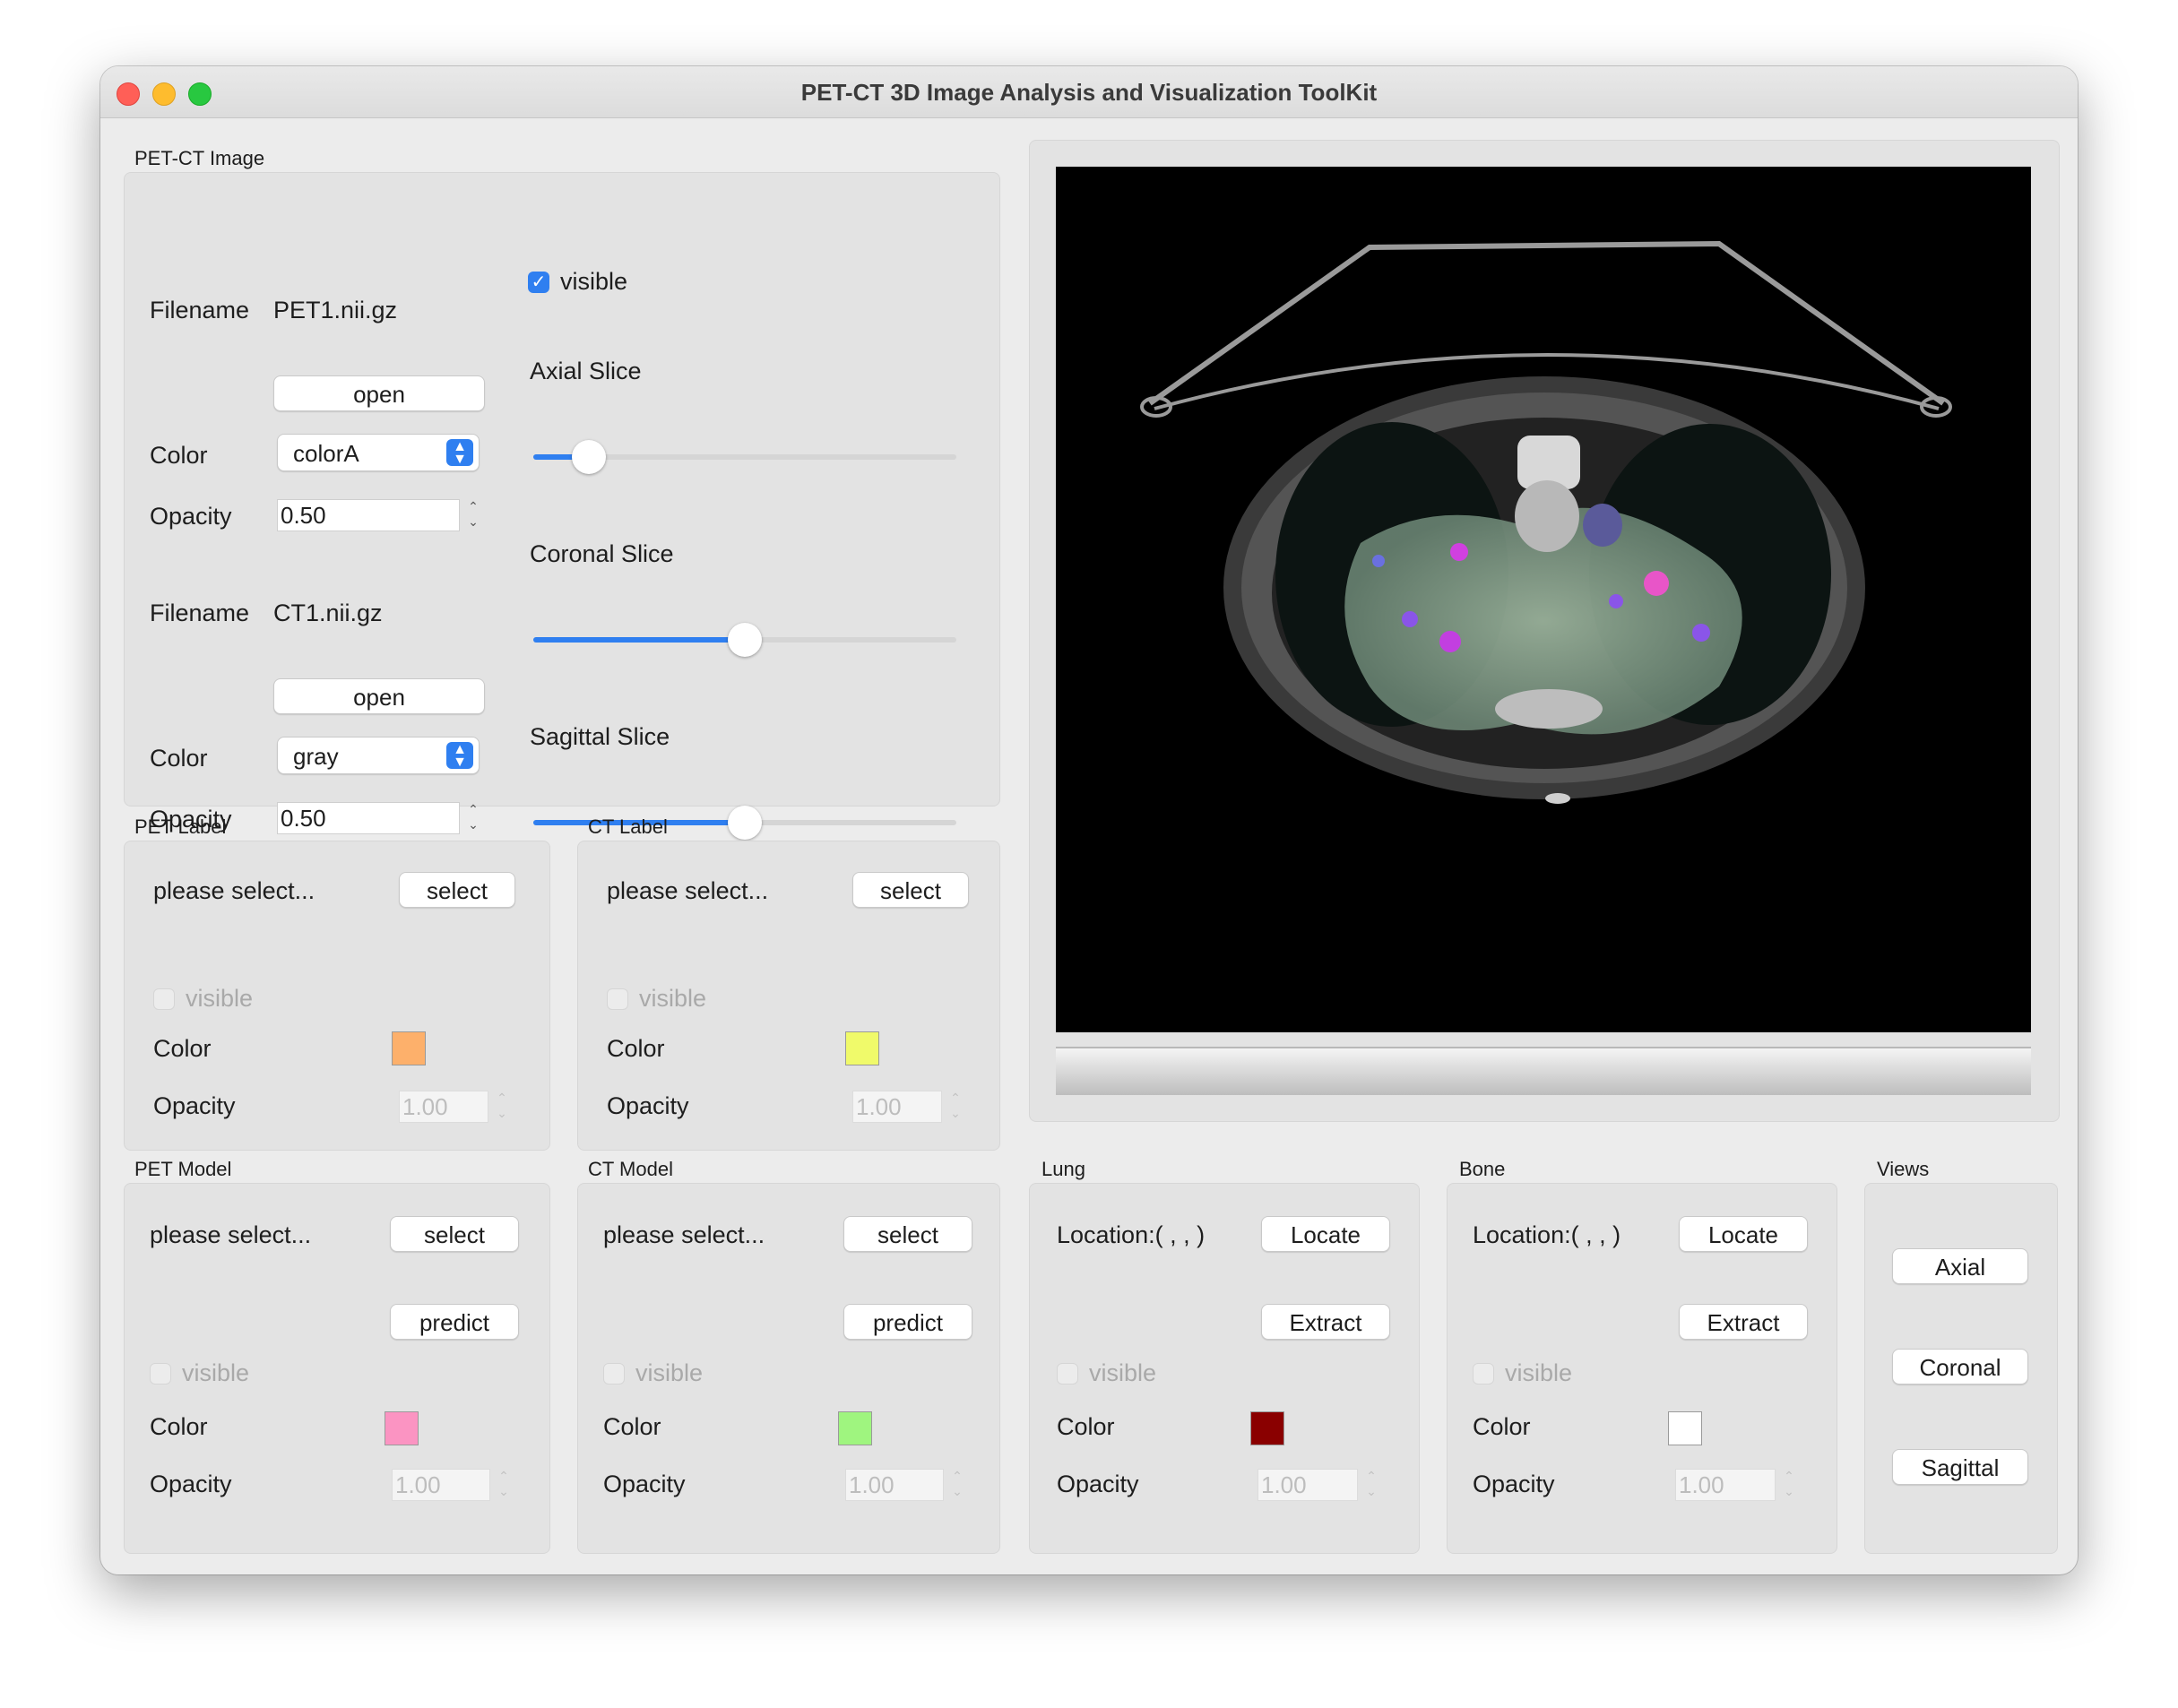 The height and width of the screenshot is (1708, 2178). What do you see at coordinates (862, 1048) in the screenshot?
I see `ct-label-color-swatch` at bounding box center [862, 1048].